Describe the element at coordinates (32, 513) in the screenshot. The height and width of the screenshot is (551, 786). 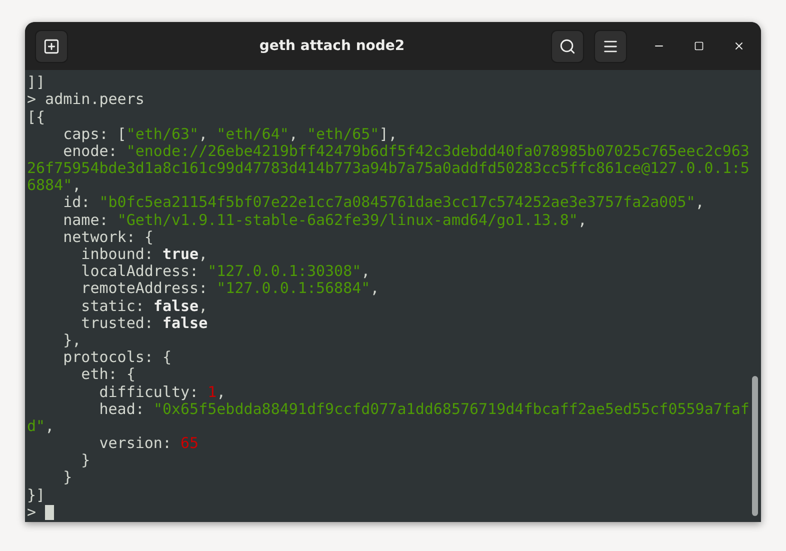
I see `terminal-line: >` at that location.